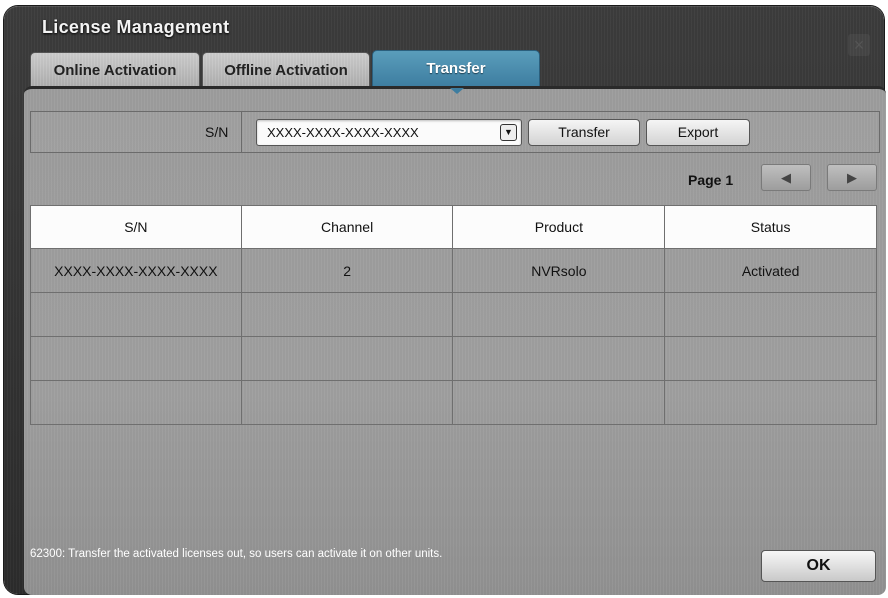  I want to click on tab-pointer-icon, so click(457, 91).